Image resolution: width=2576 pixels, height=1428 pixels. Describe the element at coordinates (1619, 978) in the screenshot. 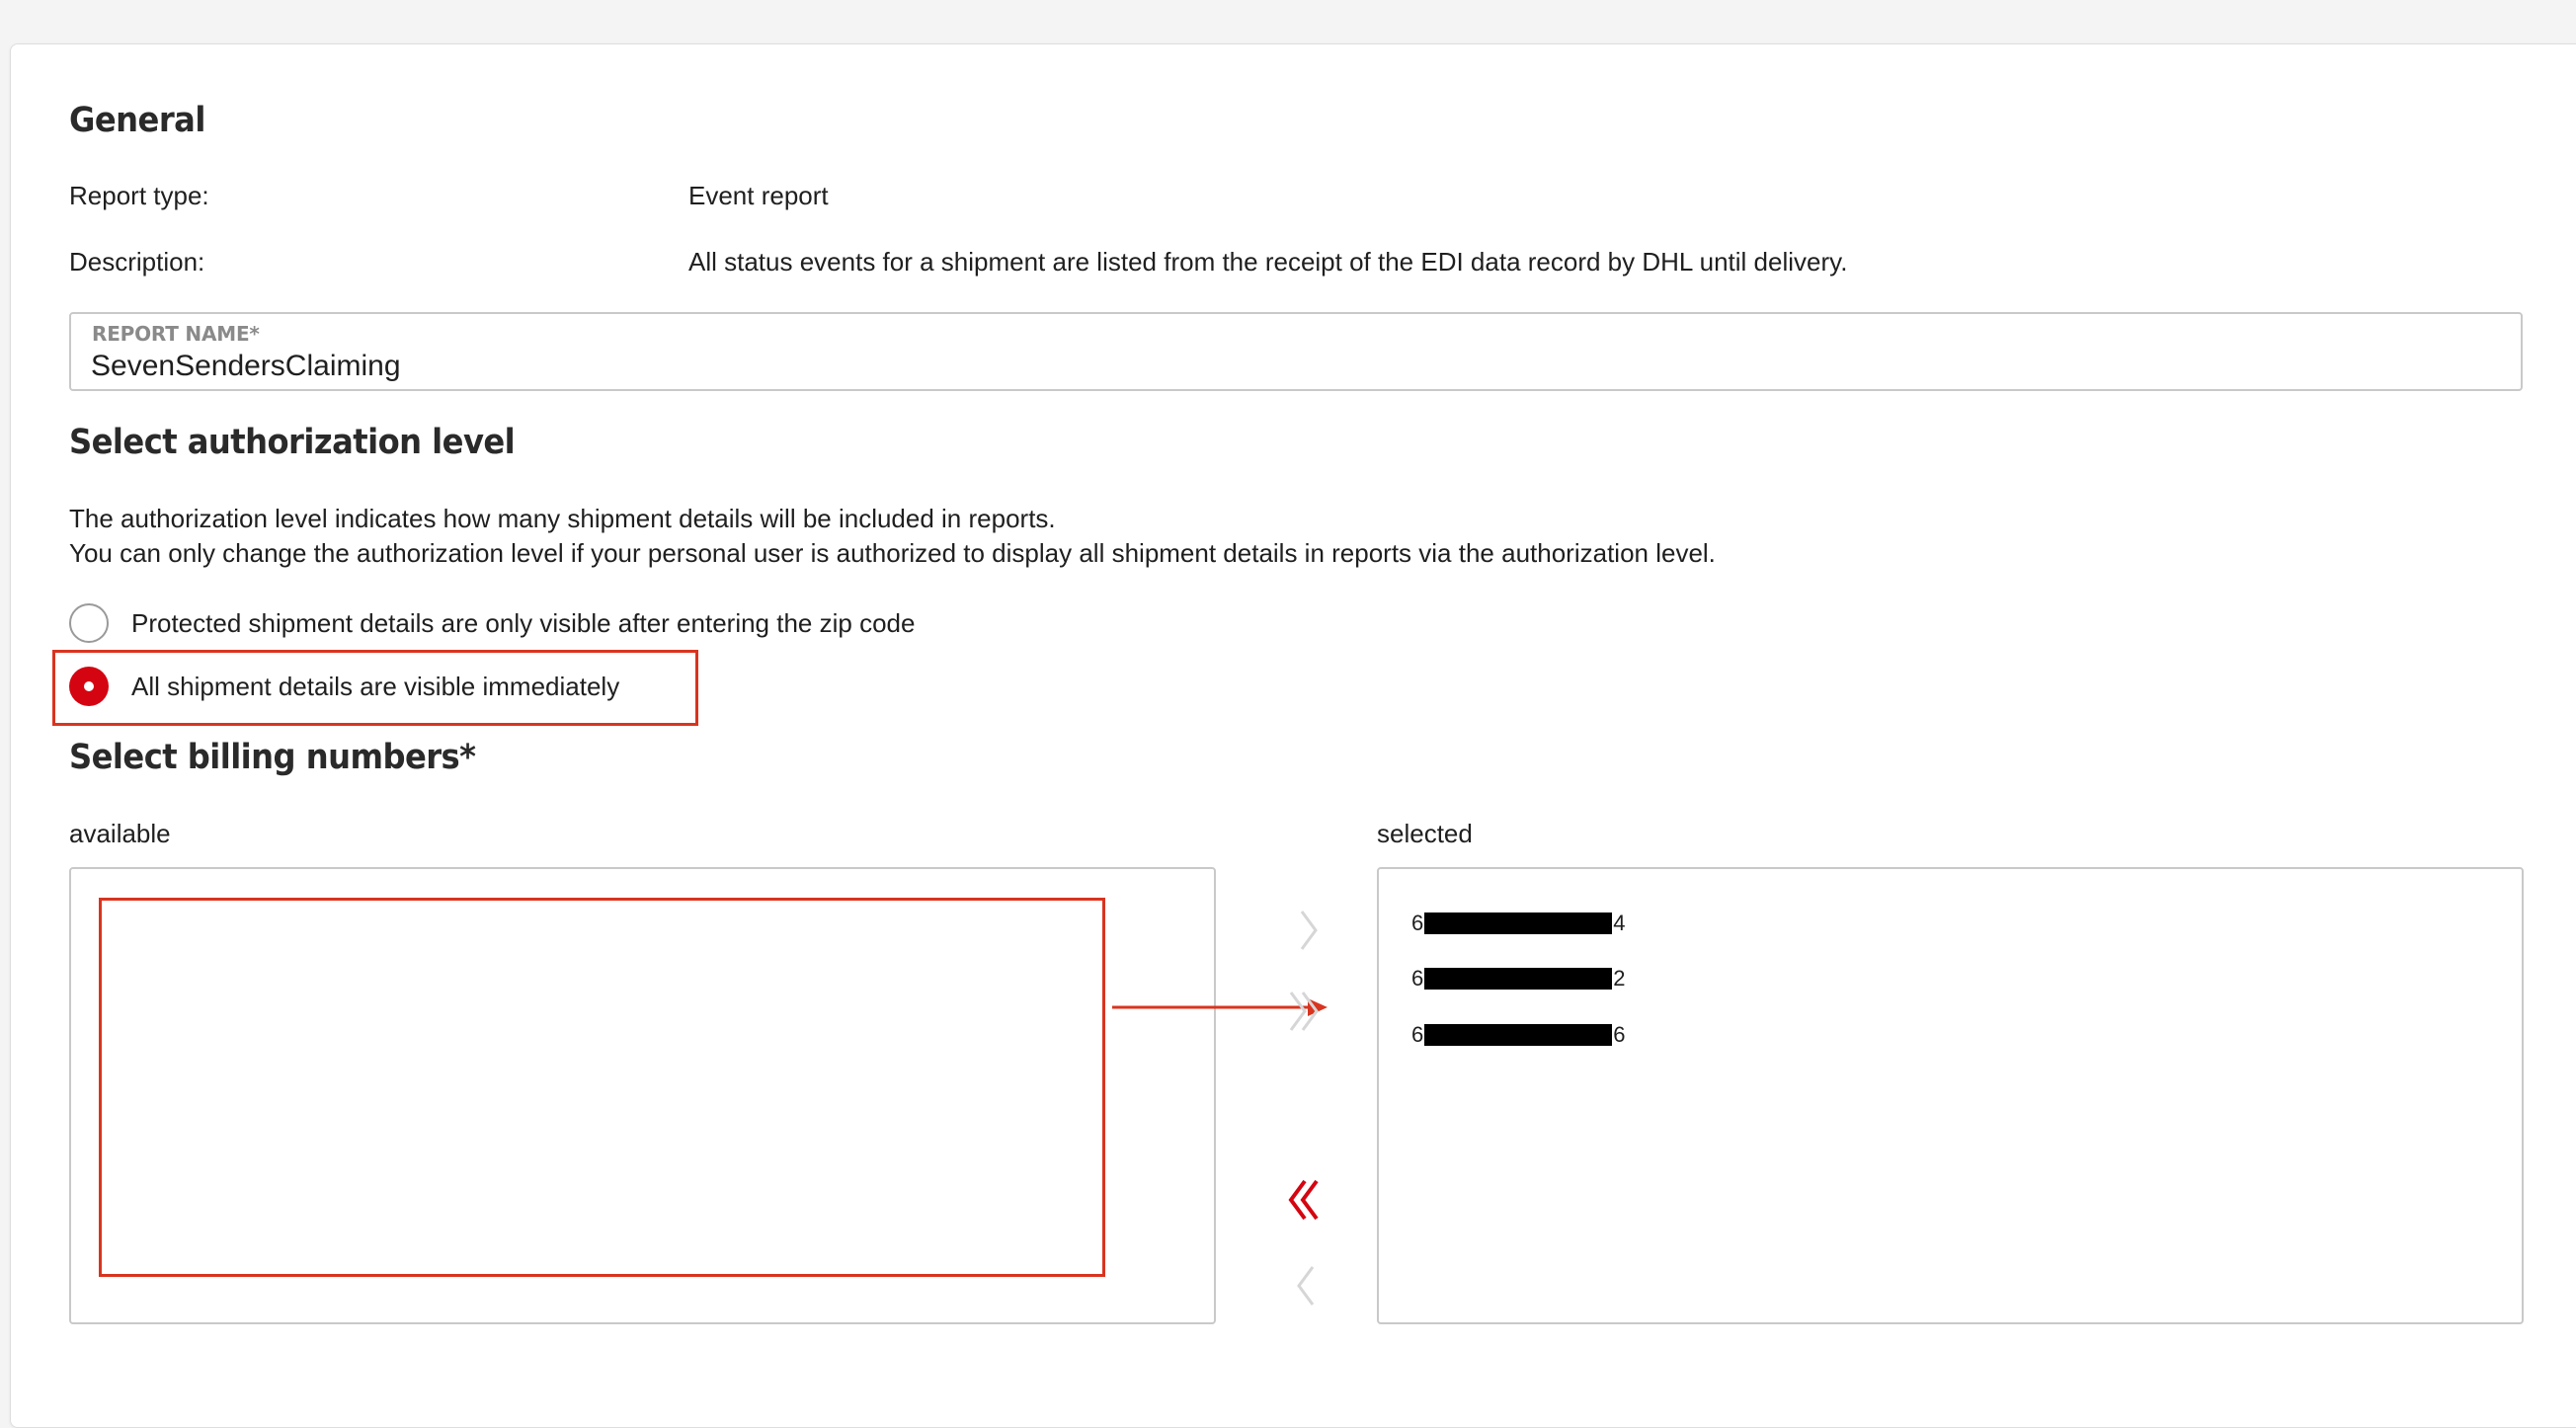

I see `billing-number-suffix: 2` at that location.